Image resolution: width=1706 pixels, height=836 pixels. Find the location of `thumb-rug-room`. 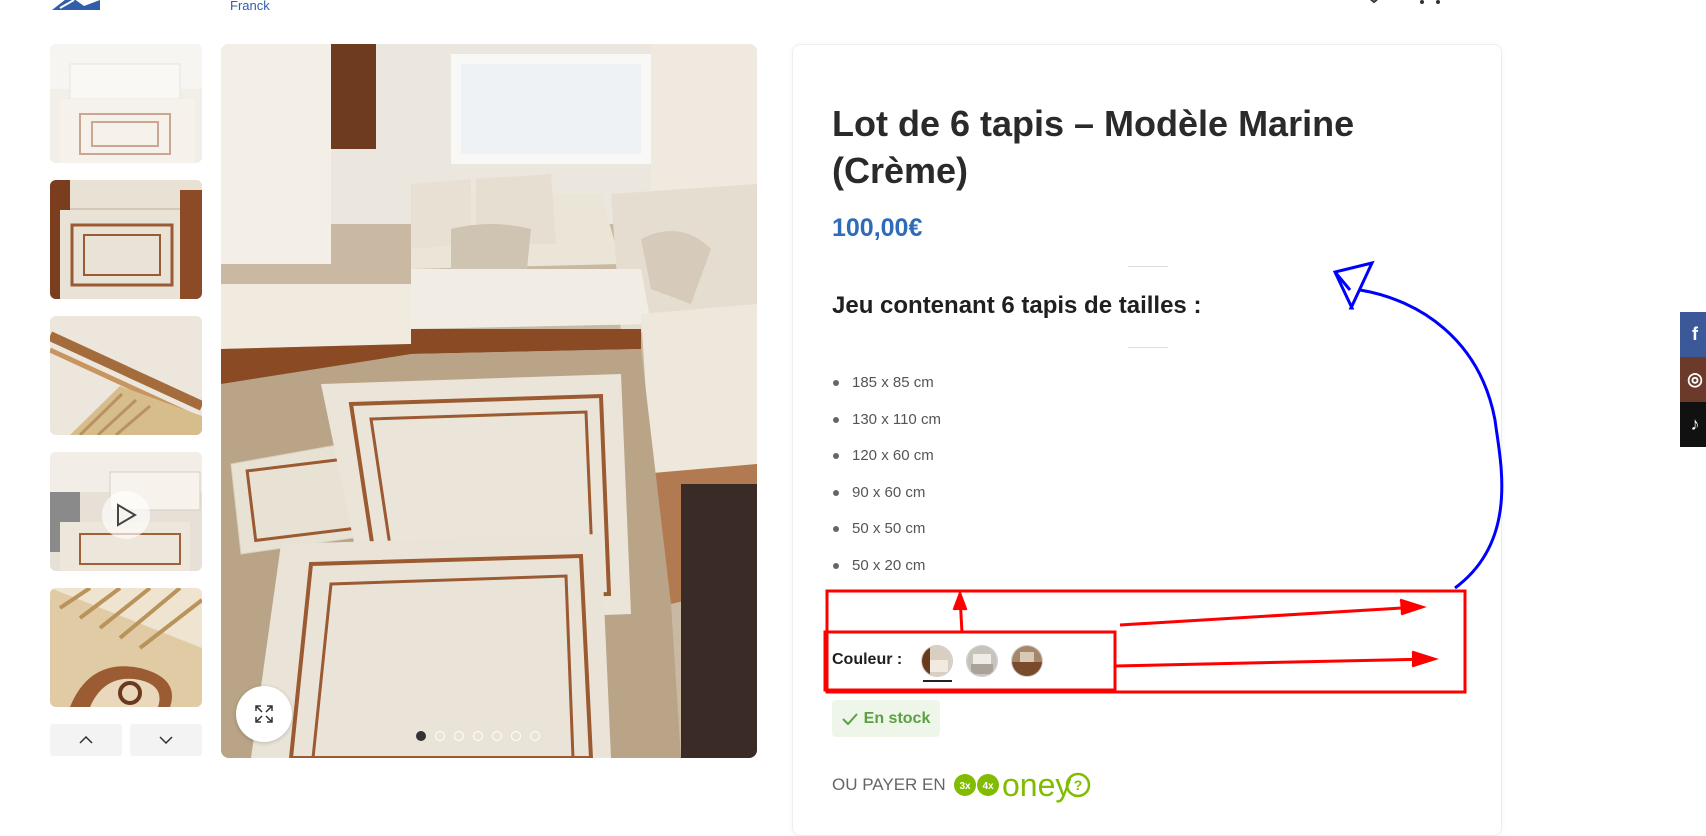

thumb-rug-room is located at coordinates (126, 239).